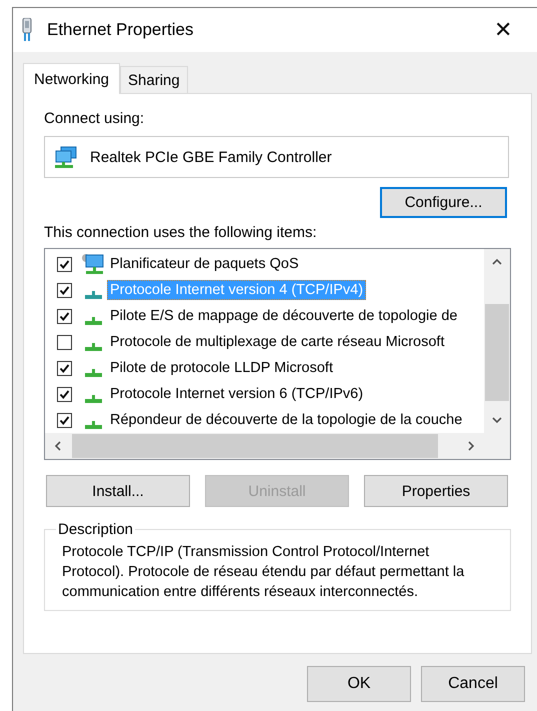 This screenshot has height=711, width=537. Describe the element at coordinates (71, 78) in the screenshot. I see `tab: Networking` at that location.